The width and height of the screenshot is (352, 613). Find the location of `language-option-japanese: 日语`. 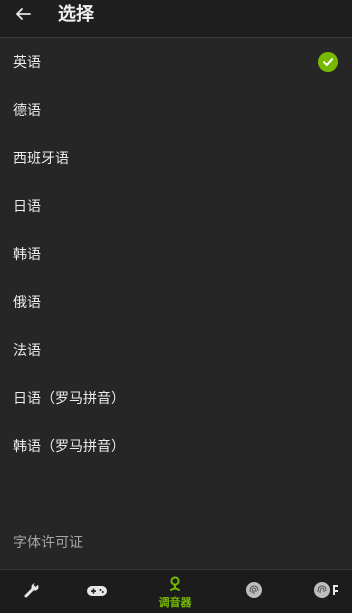

language-option-japanese: 日语 is located at coordinates (176, 206).